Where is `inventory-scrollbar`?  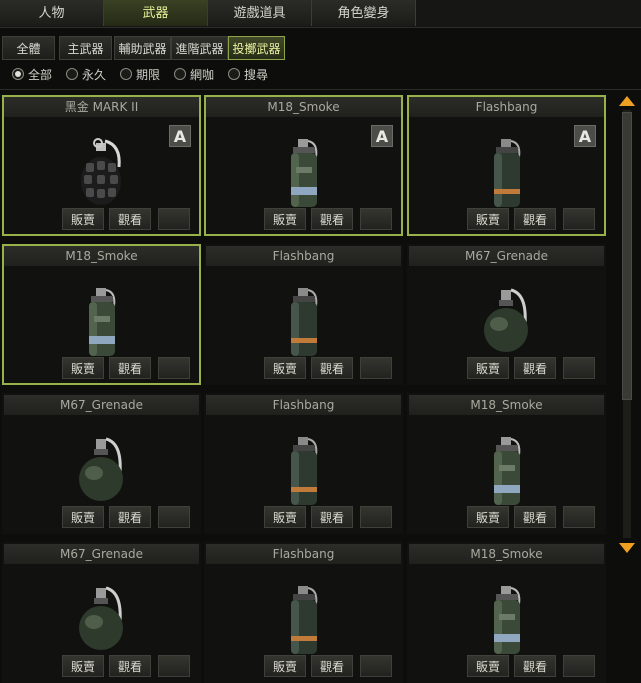
inventory-scrollbar is located at coordinates (627, 326).